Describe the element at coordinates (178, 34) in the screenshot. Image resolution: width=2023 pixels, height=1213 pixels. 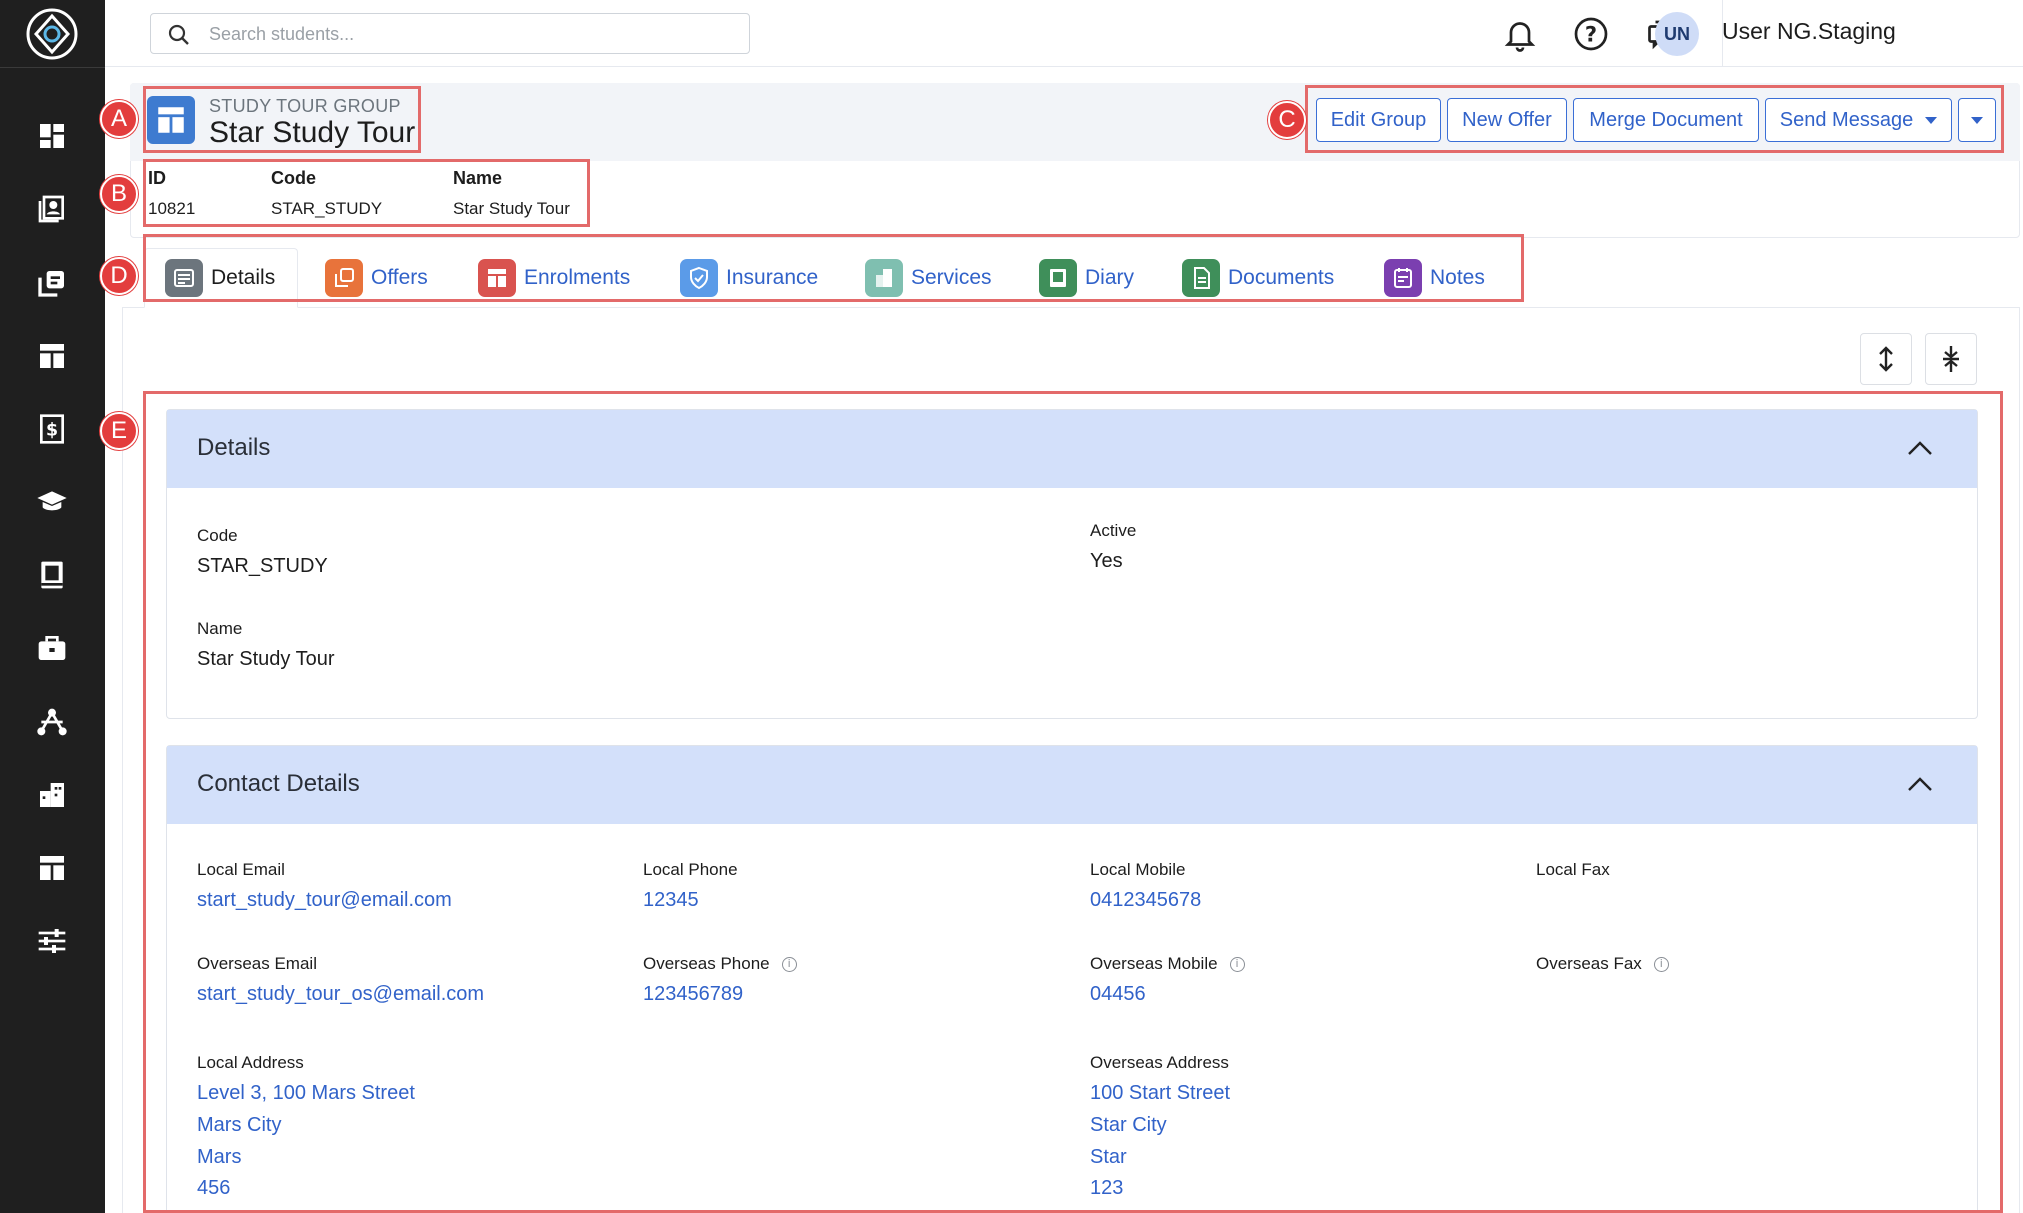
I see `search-icon` at that location.